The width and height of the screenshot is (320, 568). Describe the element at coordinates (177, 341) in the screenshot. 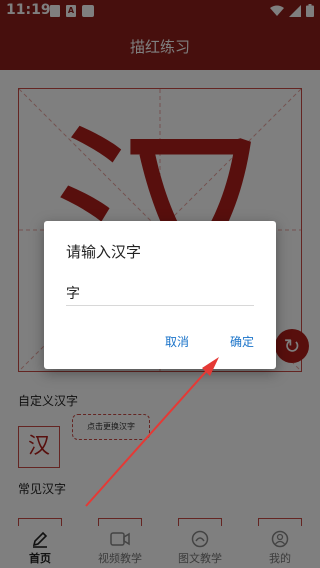

I see `cancel-button: 取消` at that location.